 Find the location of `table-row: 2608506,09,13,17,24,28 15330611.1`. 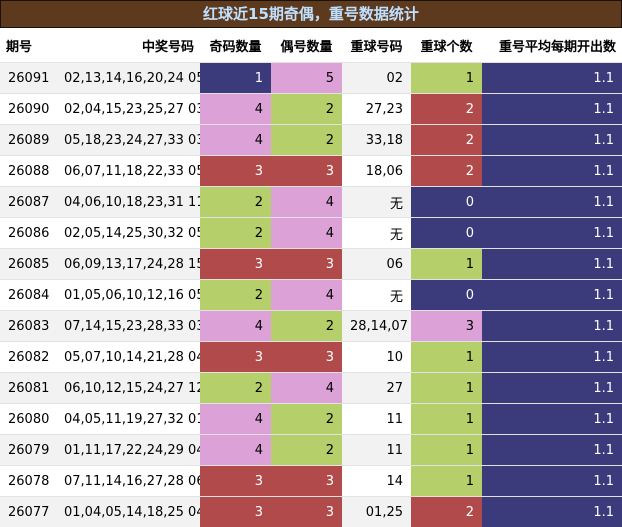

table-row: 2608506,09,13,17,24,28 15330611.1 is located at coordinates (311, 264).